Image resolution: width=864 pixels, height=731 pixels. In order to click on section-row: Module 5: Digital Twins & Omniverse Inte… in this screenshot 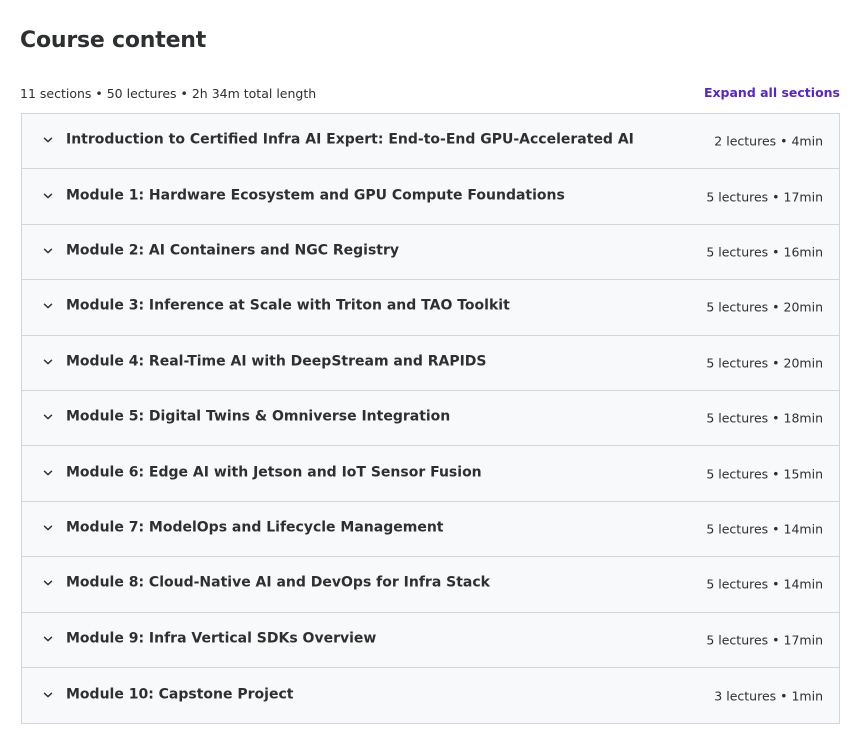, I will do `click(430, 418)`.